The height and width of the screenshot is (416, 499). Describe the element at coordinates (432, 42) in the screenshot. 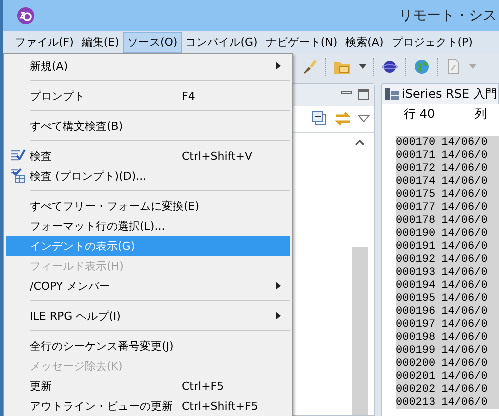

I see `menu-item: プロジェクト(P)` at that location.